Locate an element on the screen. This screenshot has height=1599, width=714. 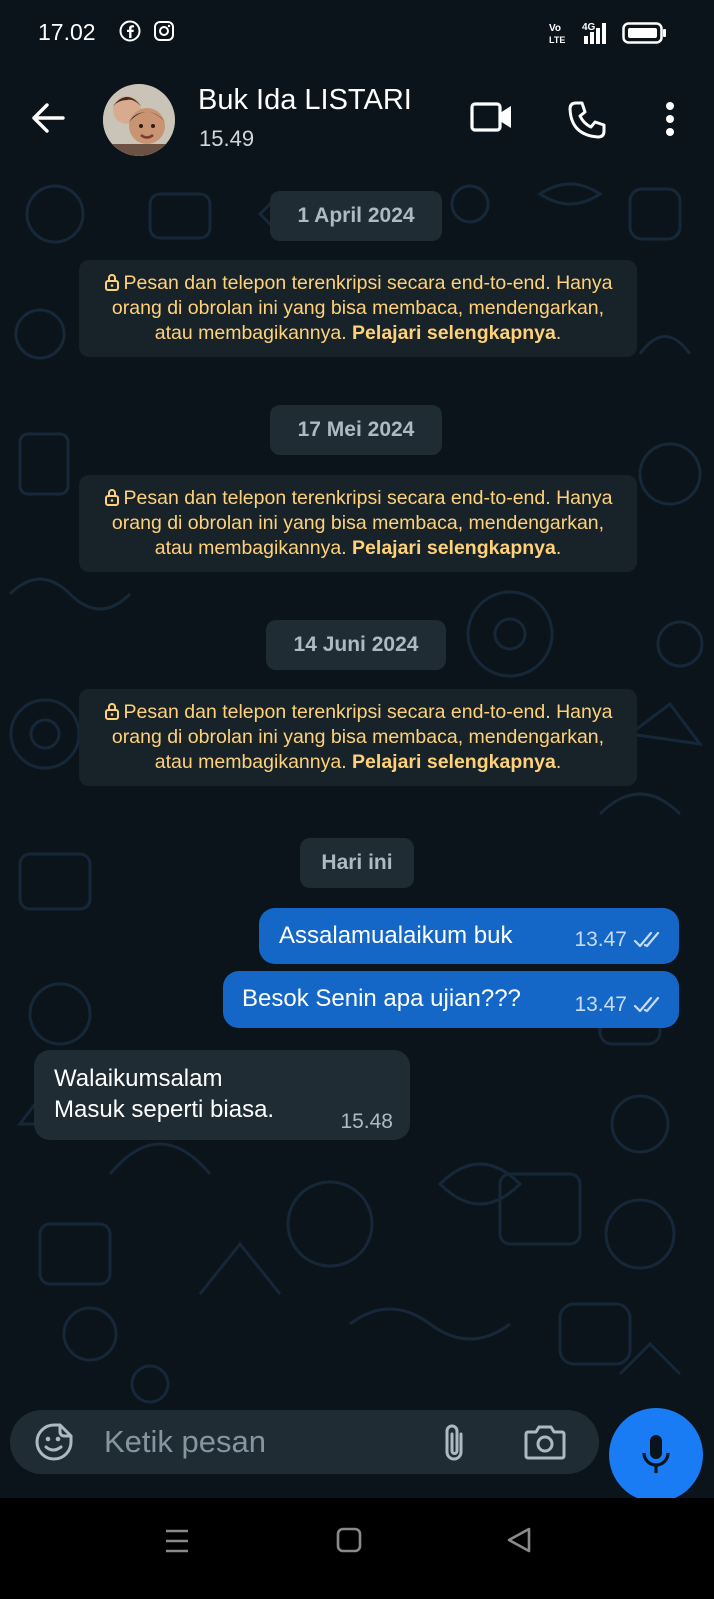
microphone-icon is located at coordinates (656, 1454).